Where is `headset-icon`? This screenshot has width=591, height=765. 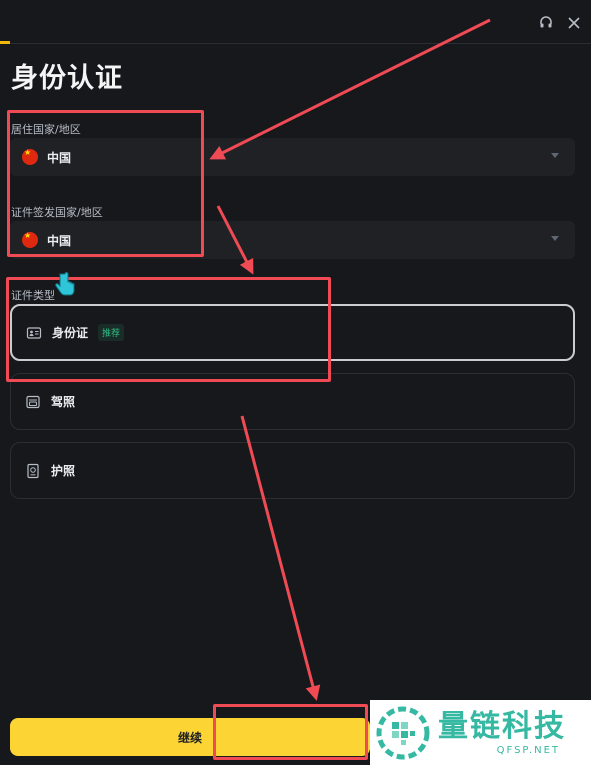 headset-icon is located at coordinates (546, 23).